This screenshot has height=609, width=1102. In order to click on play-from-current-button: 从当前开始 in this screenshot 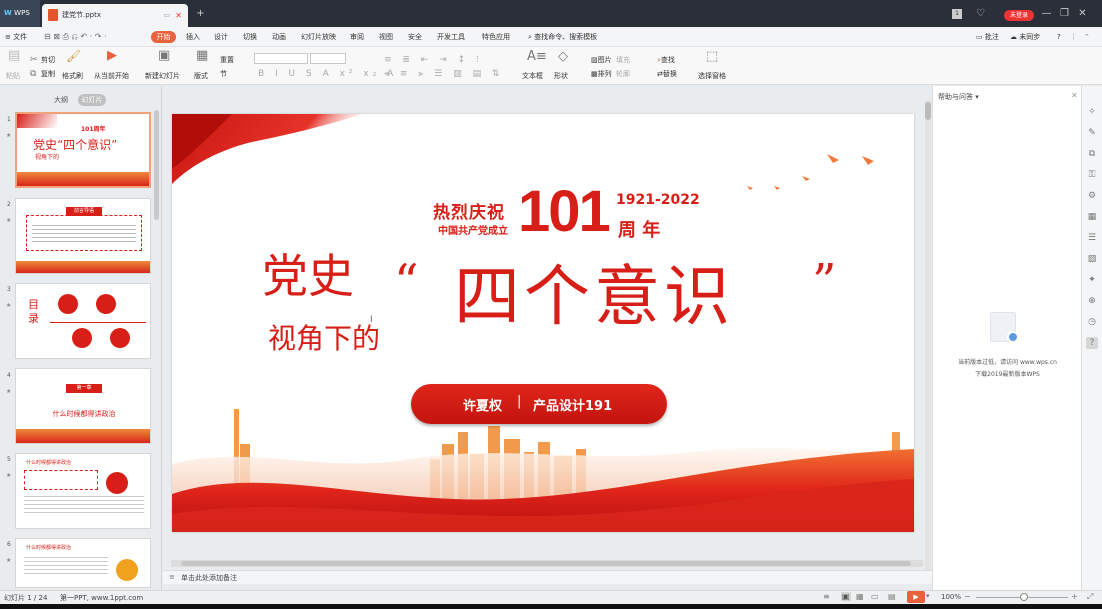, I will do `click(111, 76)`.